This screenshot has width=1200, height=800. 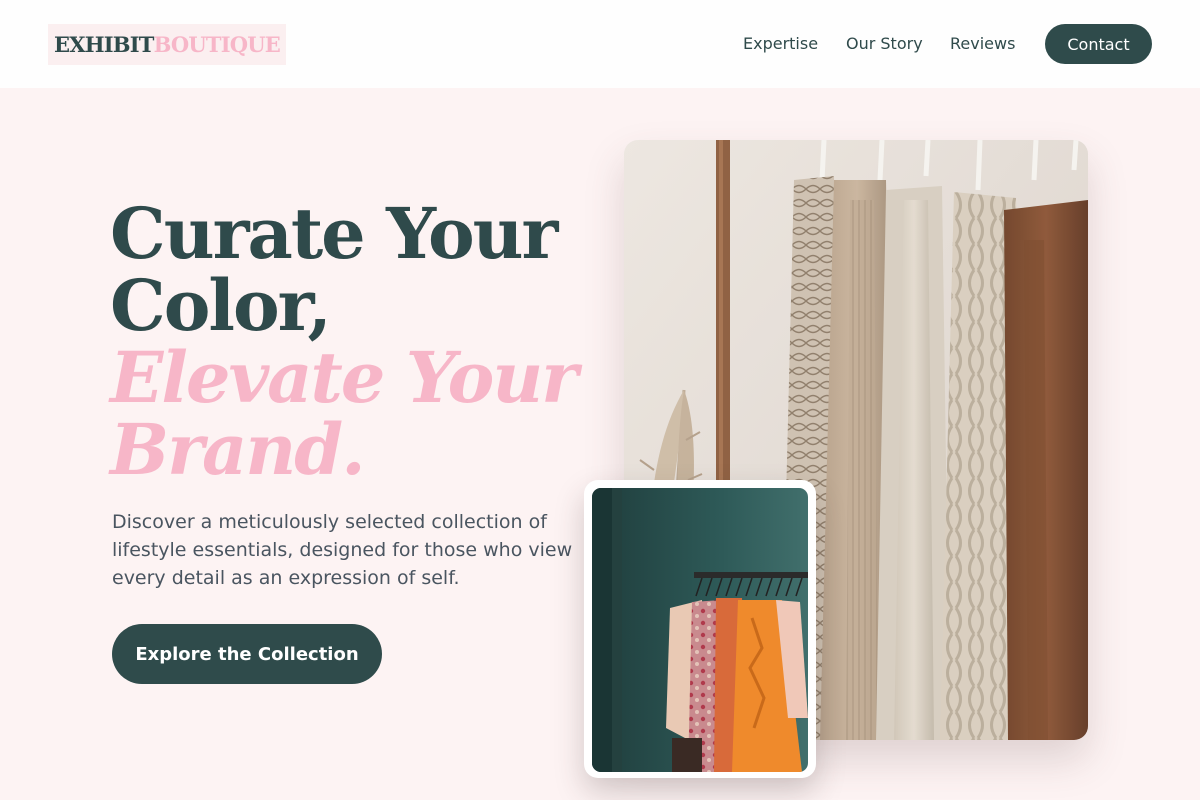 I want to click on brand-name-part2: BOUTIQUE, so click(x=217, y=44).